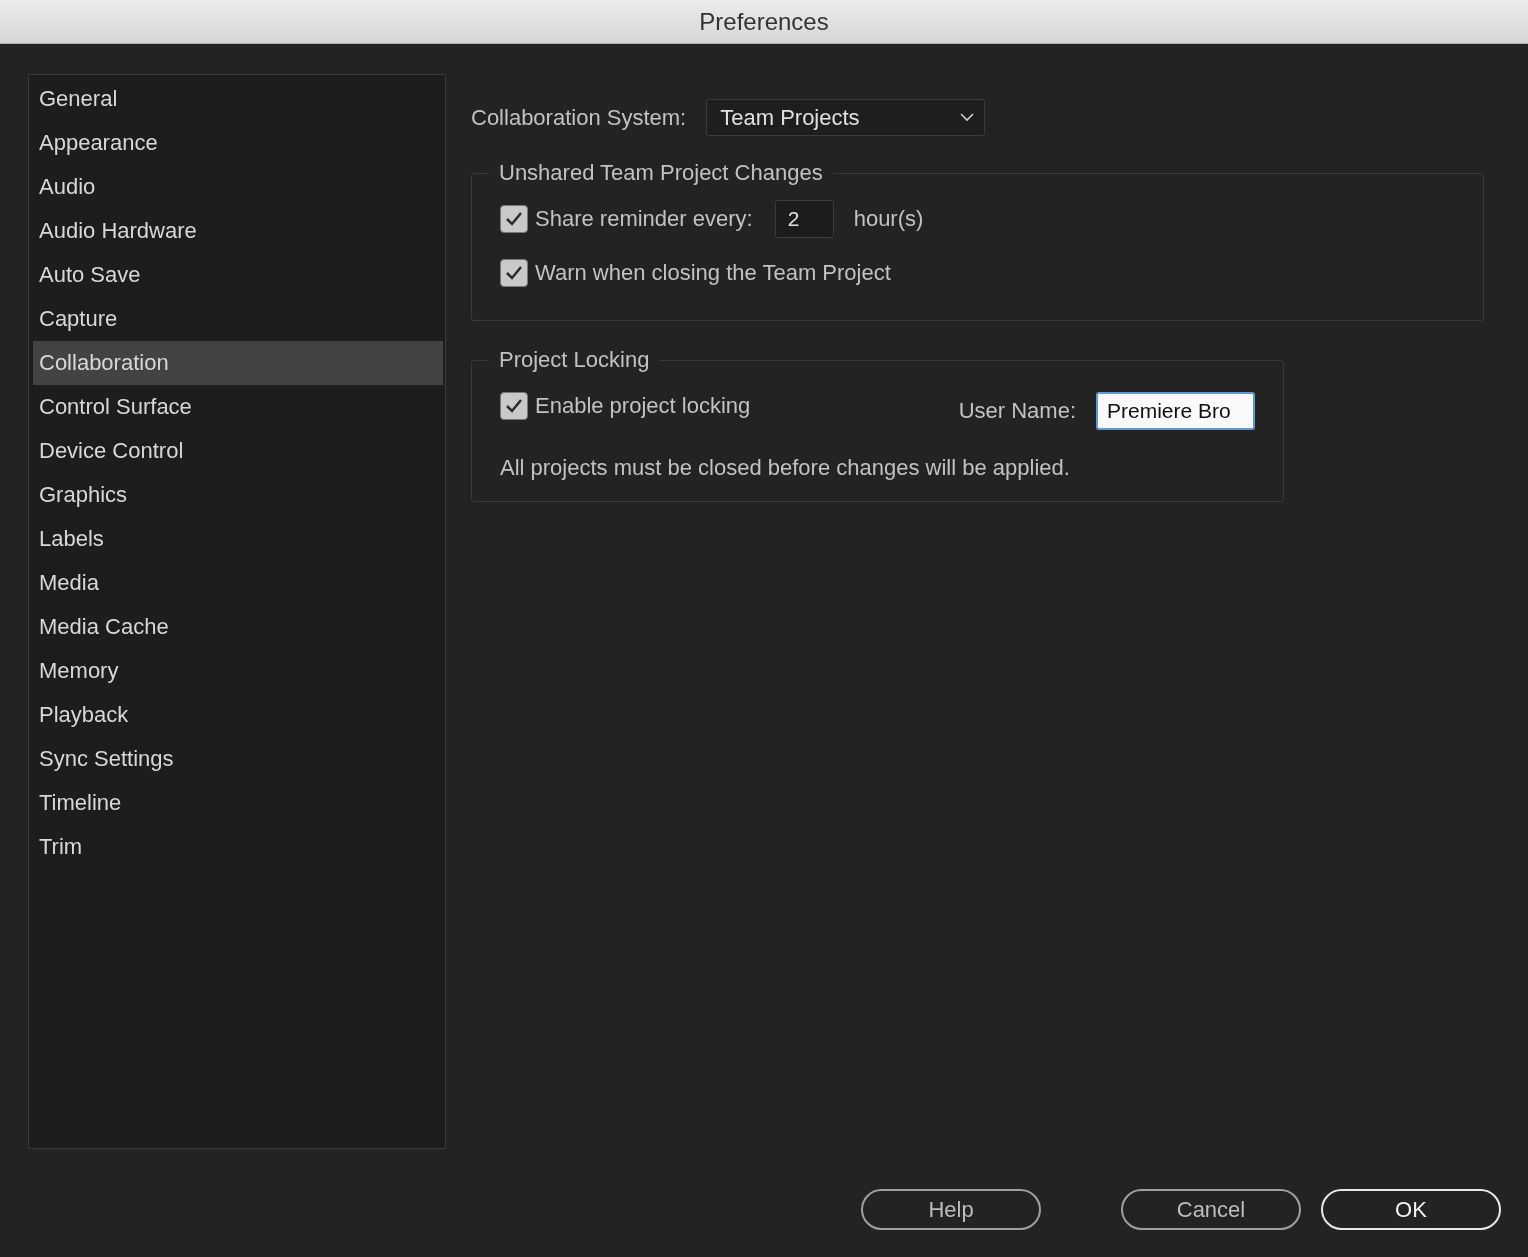 The width and height of the screenshot is (1528, 1257). I want to click on window-title: Preferences, so click(764, 21).